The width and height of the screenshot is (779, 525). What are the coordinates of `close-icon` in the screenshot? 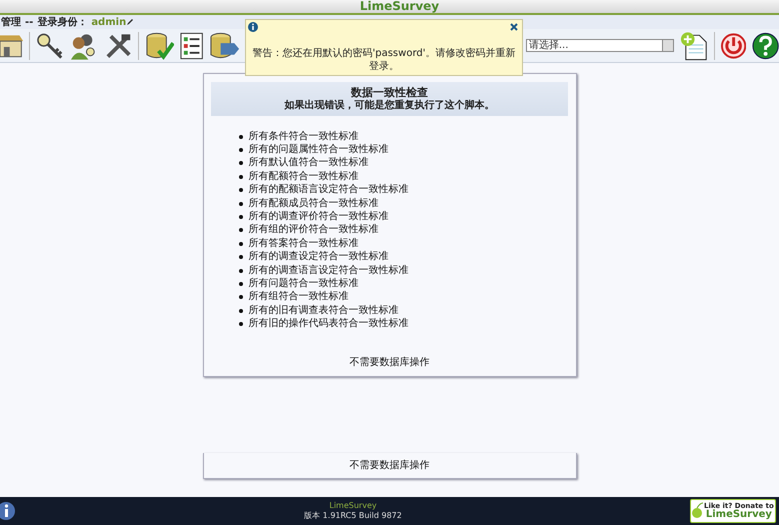 It's located at (514, 27).